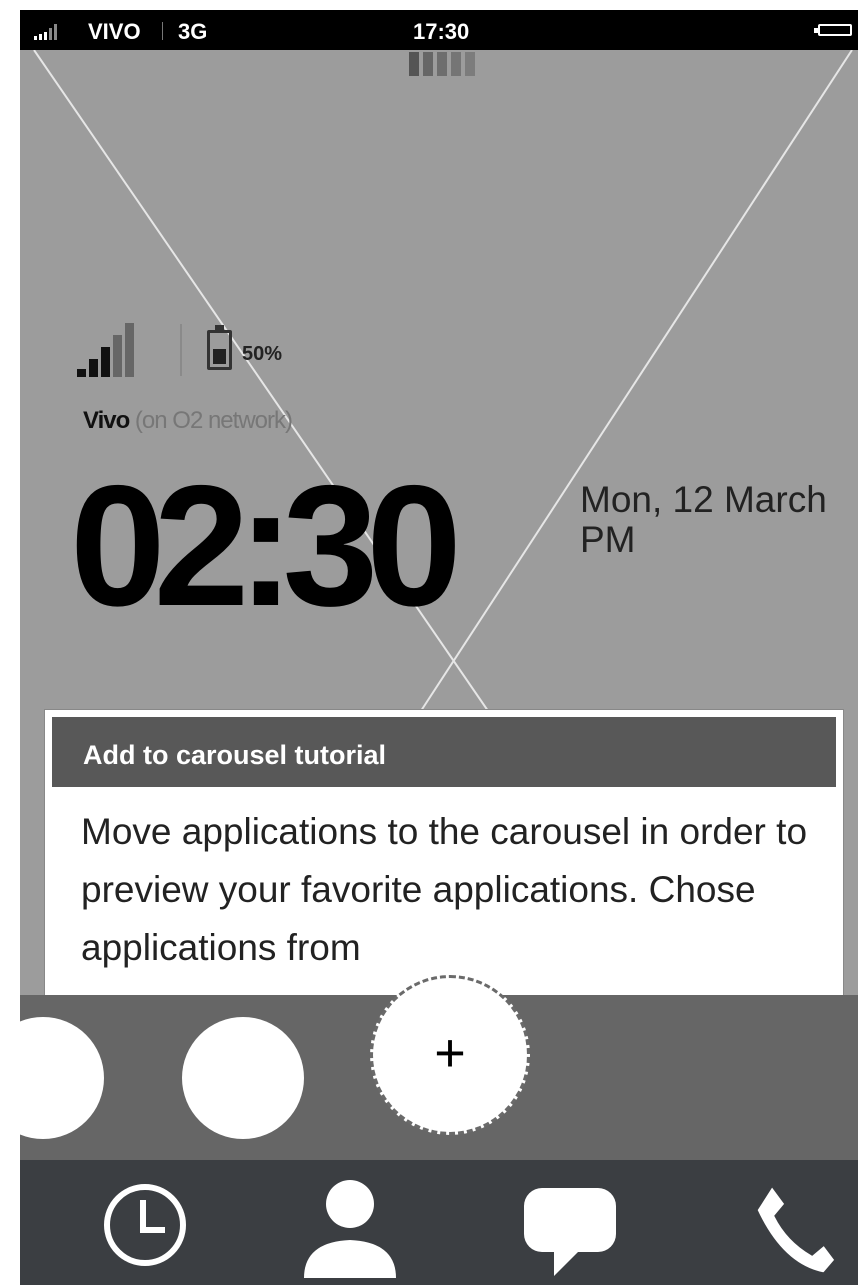 Image resolution: width=858 pixels, height=1285 pixels. Describe the element at coordinates (106, 420) in the screenshot. I see `carrier-name-large: Vivo` at that location.